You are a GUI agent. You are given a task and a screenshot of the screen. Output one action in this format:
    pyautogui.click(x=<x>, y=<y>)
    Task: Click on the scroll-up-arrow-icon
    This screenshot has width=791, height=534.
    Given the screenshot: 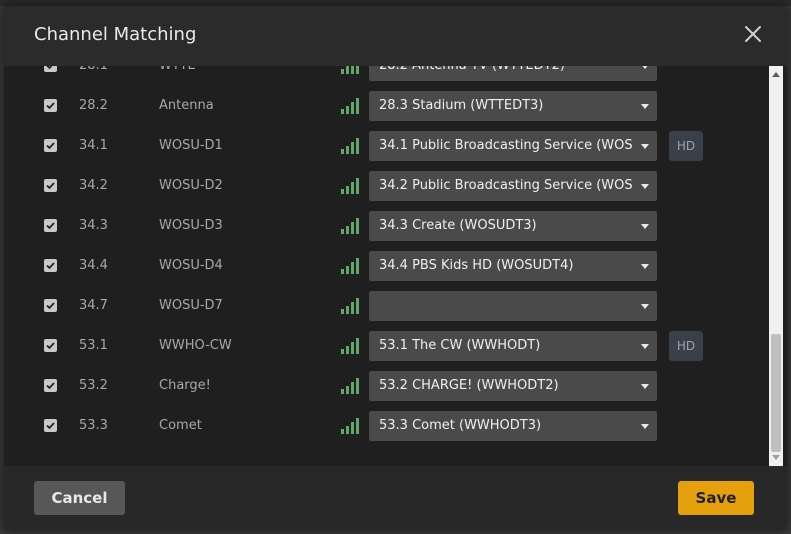 What is the action you would take?
    pyautogui.click(x=776, y=74)
    